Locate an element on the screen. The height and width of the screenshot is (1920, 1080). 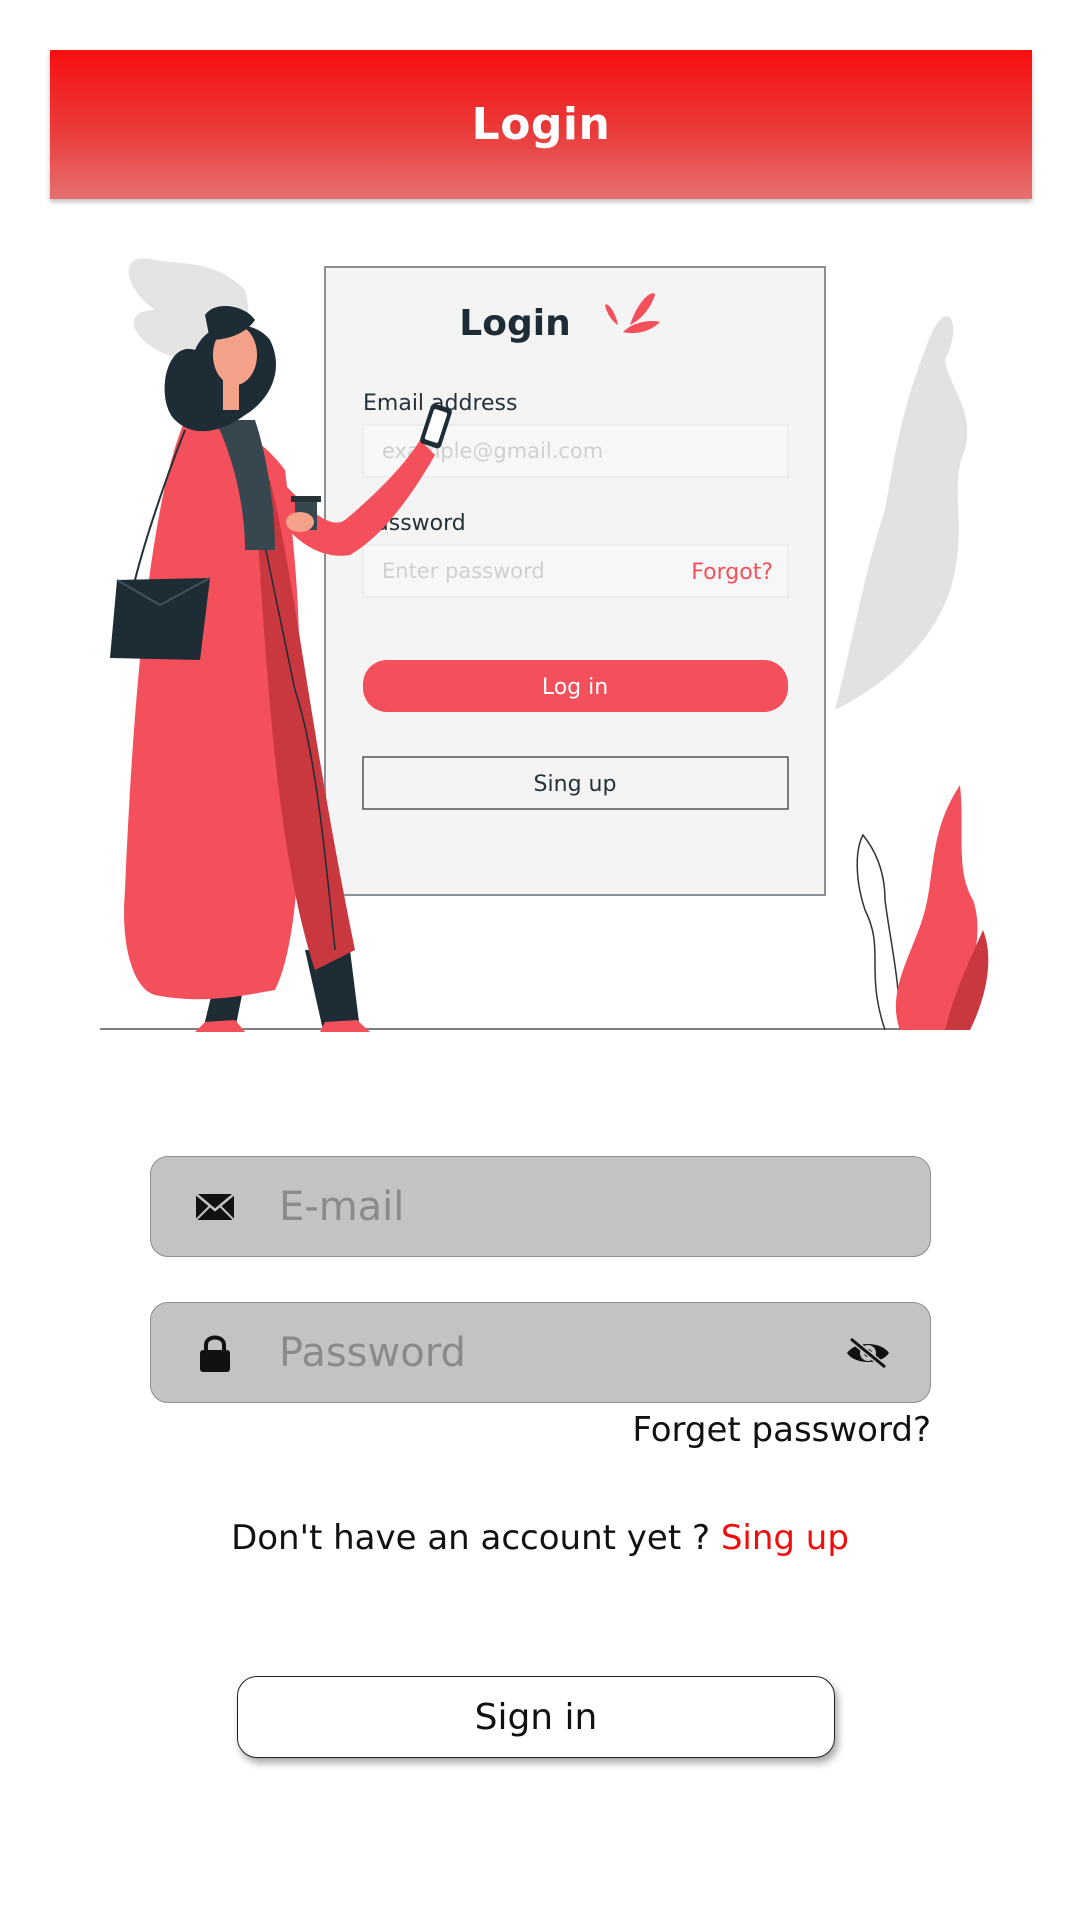
plant-outline-decoration is located at coordinates (878, 932).